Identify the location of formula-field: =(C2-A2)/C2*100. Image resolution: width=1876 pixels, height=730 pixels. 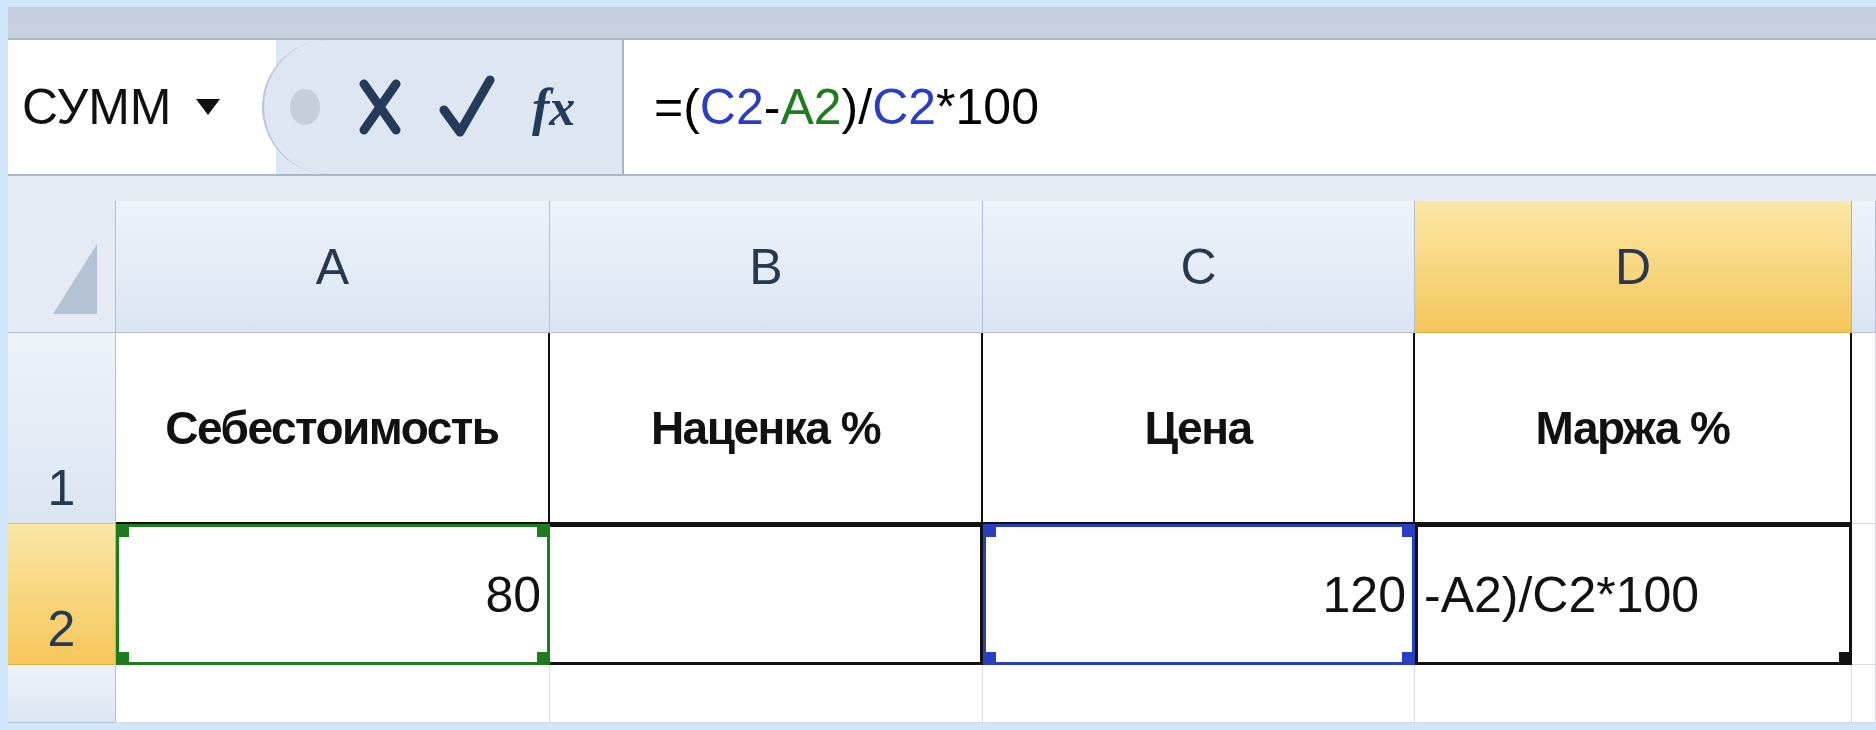
(1249, 107).